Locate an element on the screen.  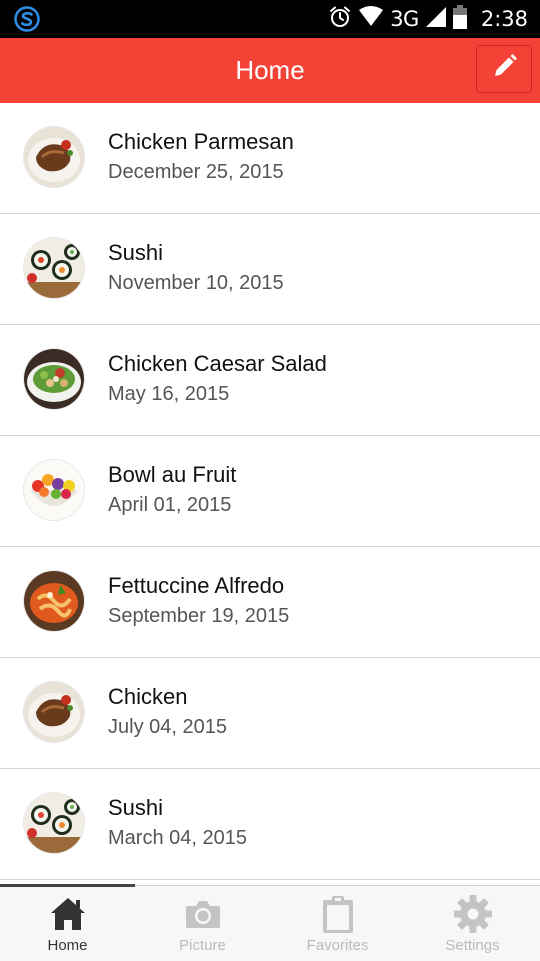
recipe-title: Chicken Caesar Salad is located at coordinates (217, 363).